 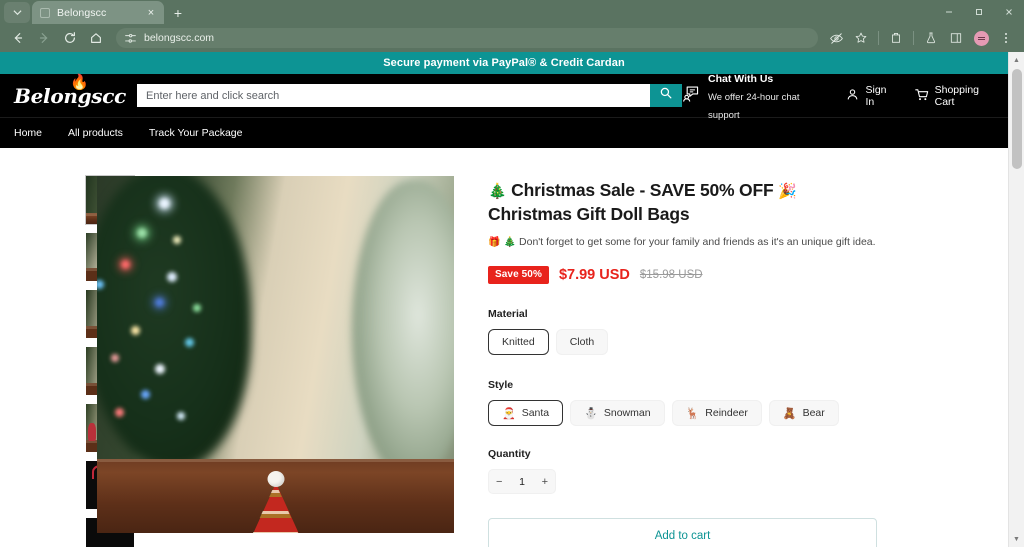 I want to click on christmas-tree-emoji-icon: 🎄, so click(x=497, y=191).